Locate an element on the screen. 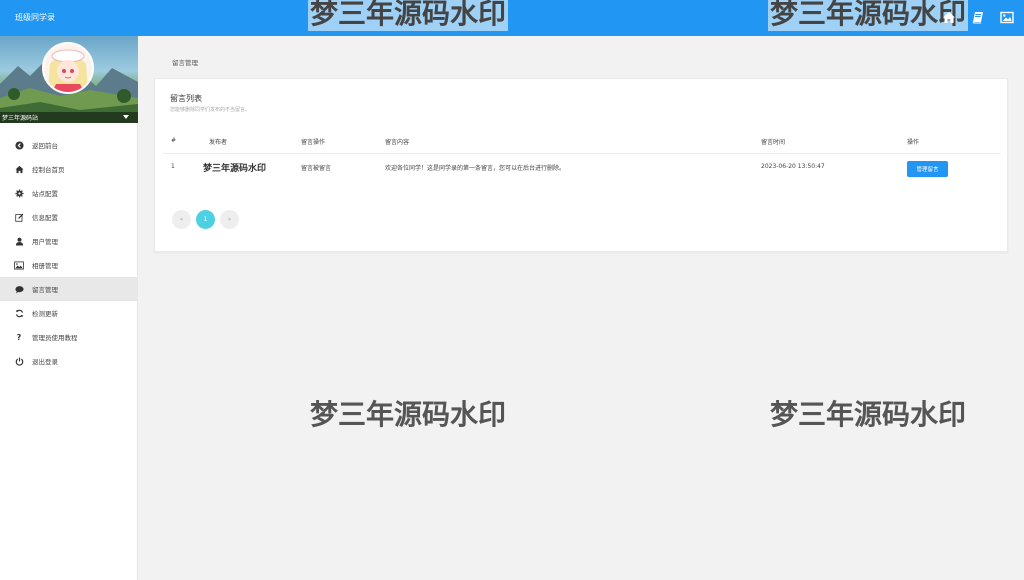  sidebar-item-label: 站点配置 is located at coordinates (45, 194).